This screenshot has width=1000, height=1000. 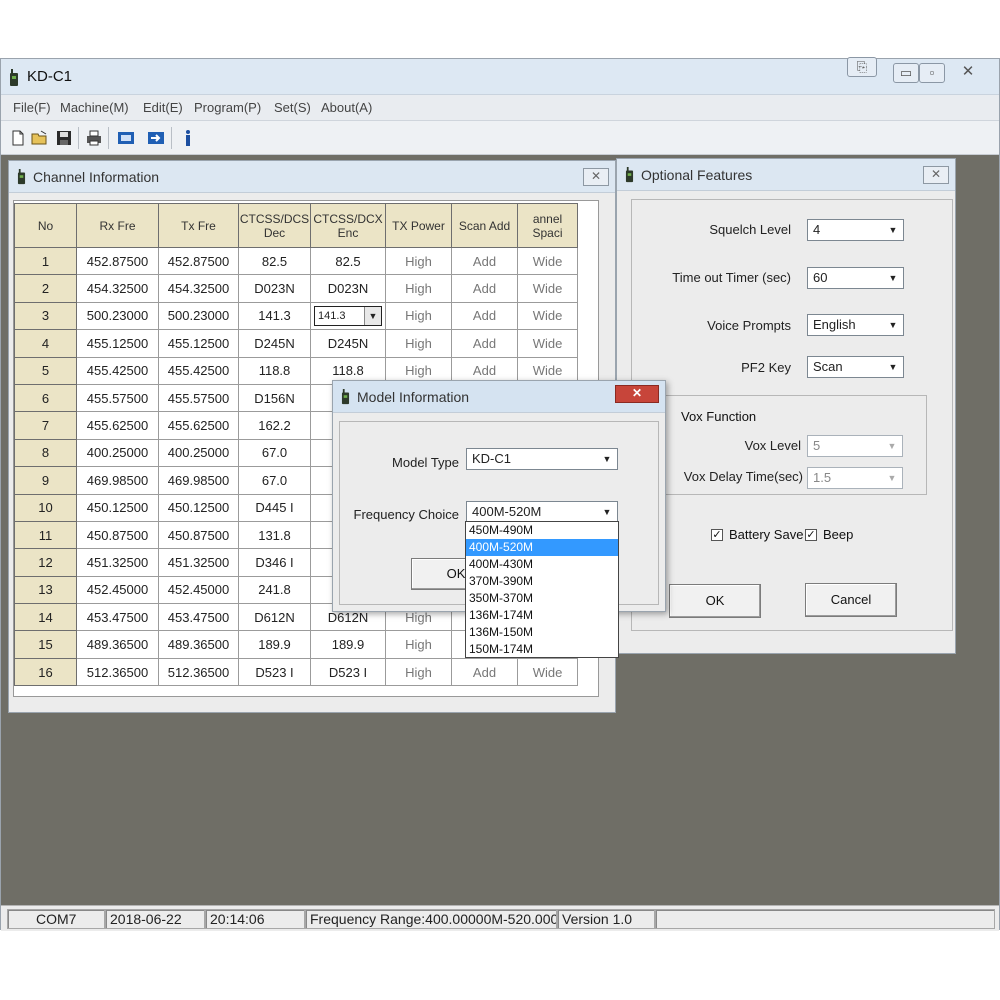 What do you see at coordinates (542, 581) in the screenshot?
I see `frequency-option: 370M-390M` at bounding box center [542, 581].